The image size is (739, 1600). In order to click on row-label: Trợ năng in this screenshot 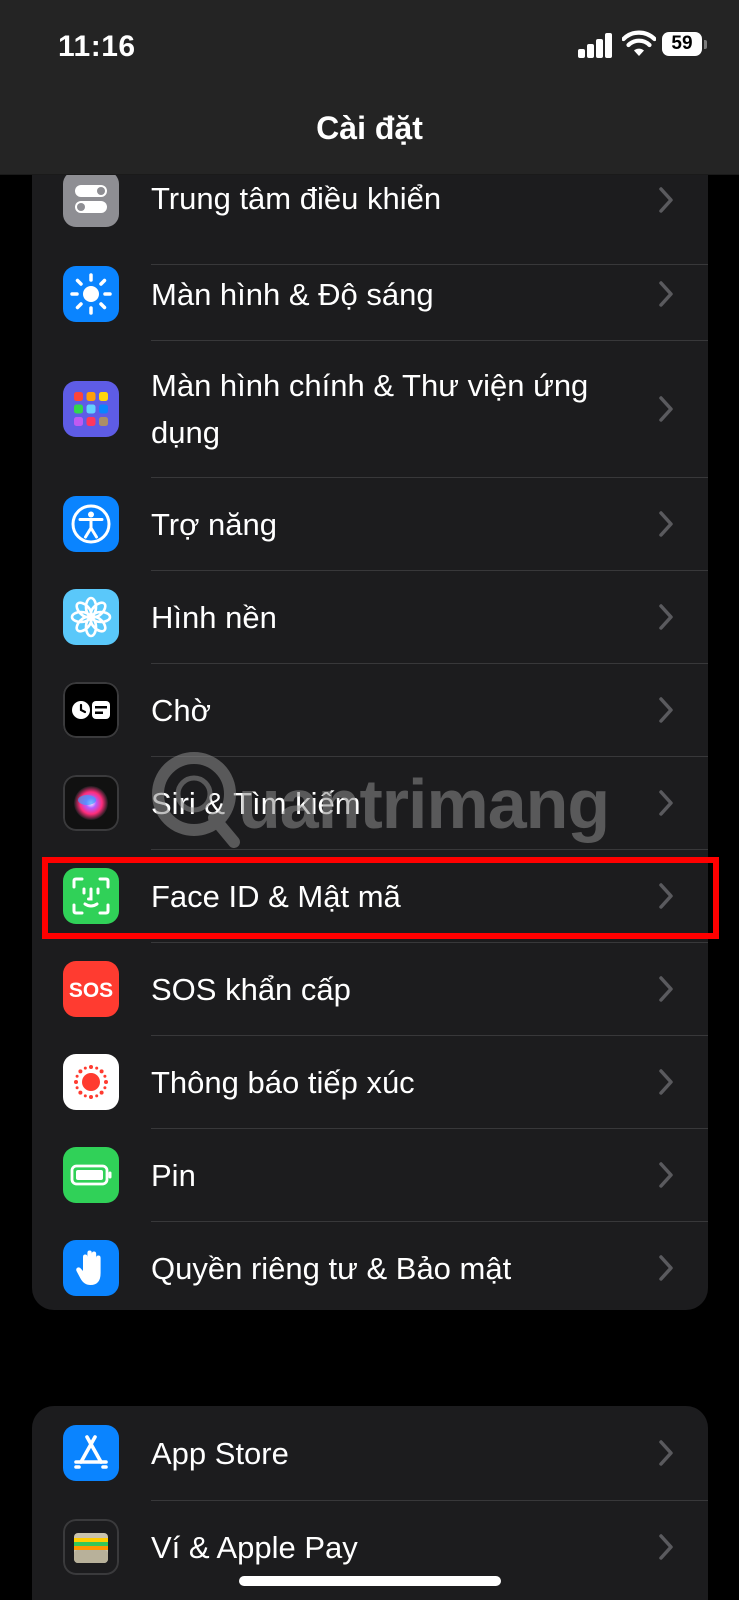, I will do `click(214, 524)`.